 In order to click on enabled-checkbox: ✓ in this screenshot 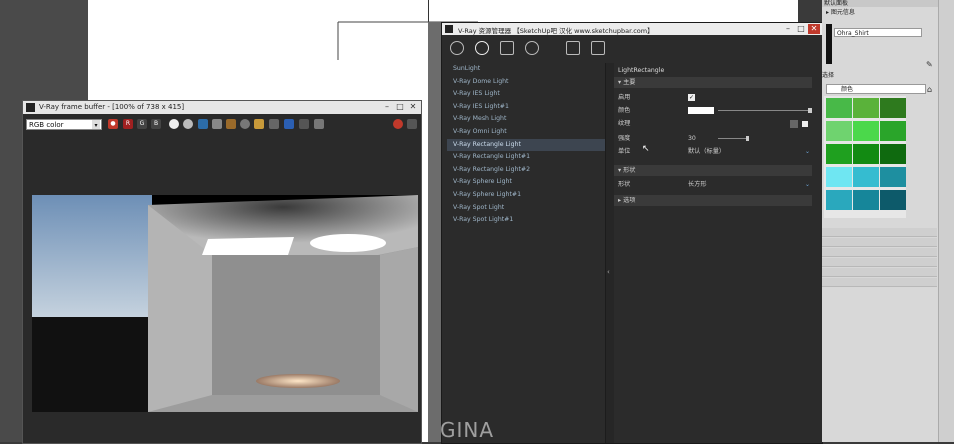, I will do `click(691, 97)`.